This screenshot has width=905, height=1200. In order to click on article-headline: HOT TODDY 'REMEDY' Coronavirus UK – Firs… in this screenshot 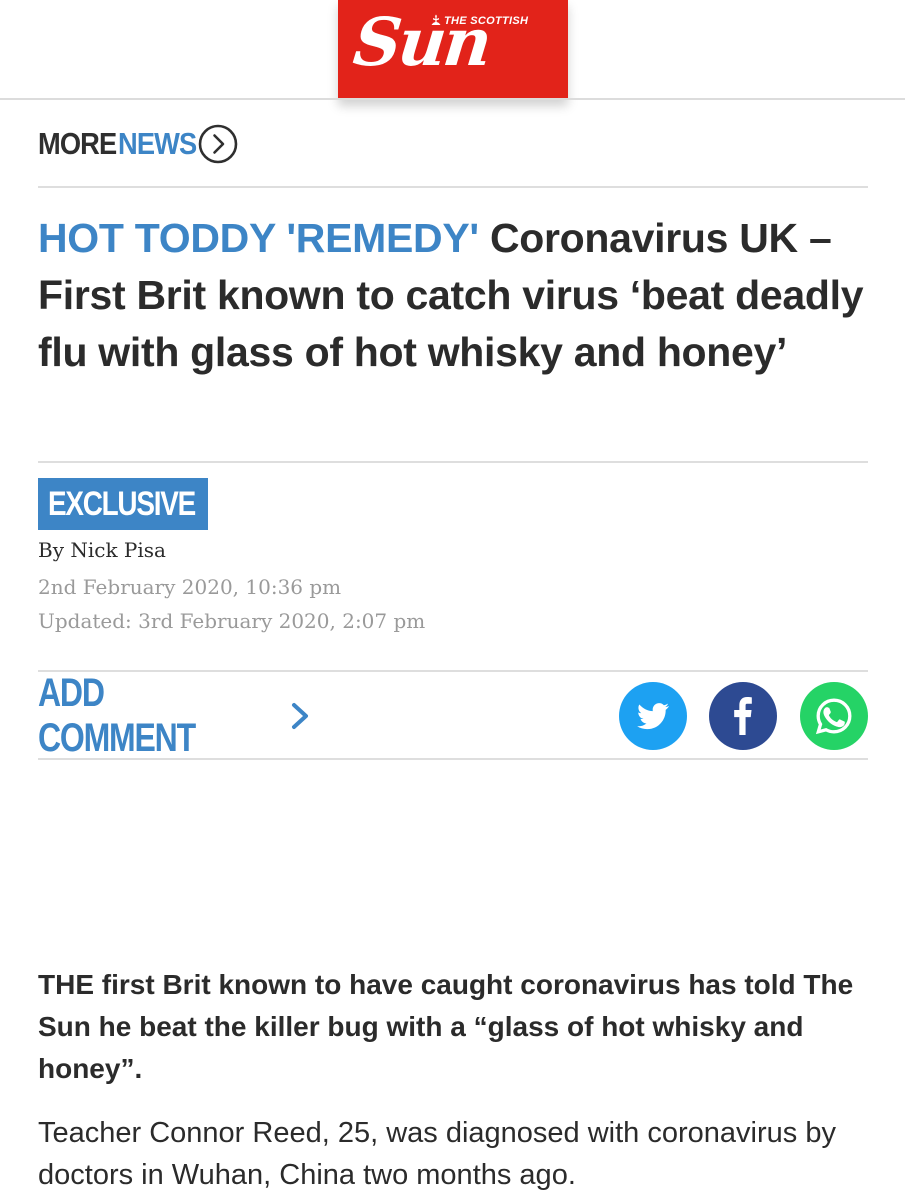, I will do `click(453, 295)`.